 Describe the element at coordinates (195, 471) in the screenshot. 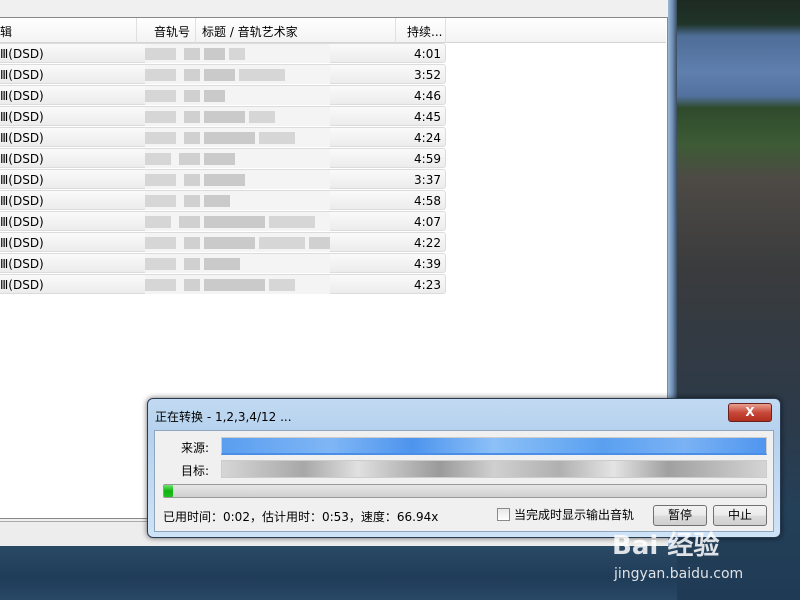

I see `target-label: 目标:` at that location.